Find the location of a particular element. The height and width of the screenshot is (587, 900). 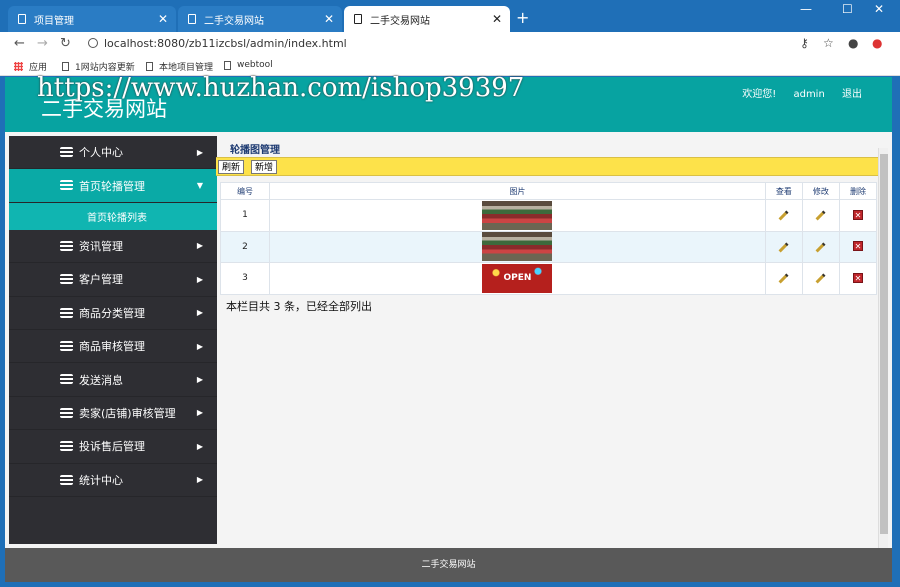

back-icon: ← is located at coordinates (19, 43).